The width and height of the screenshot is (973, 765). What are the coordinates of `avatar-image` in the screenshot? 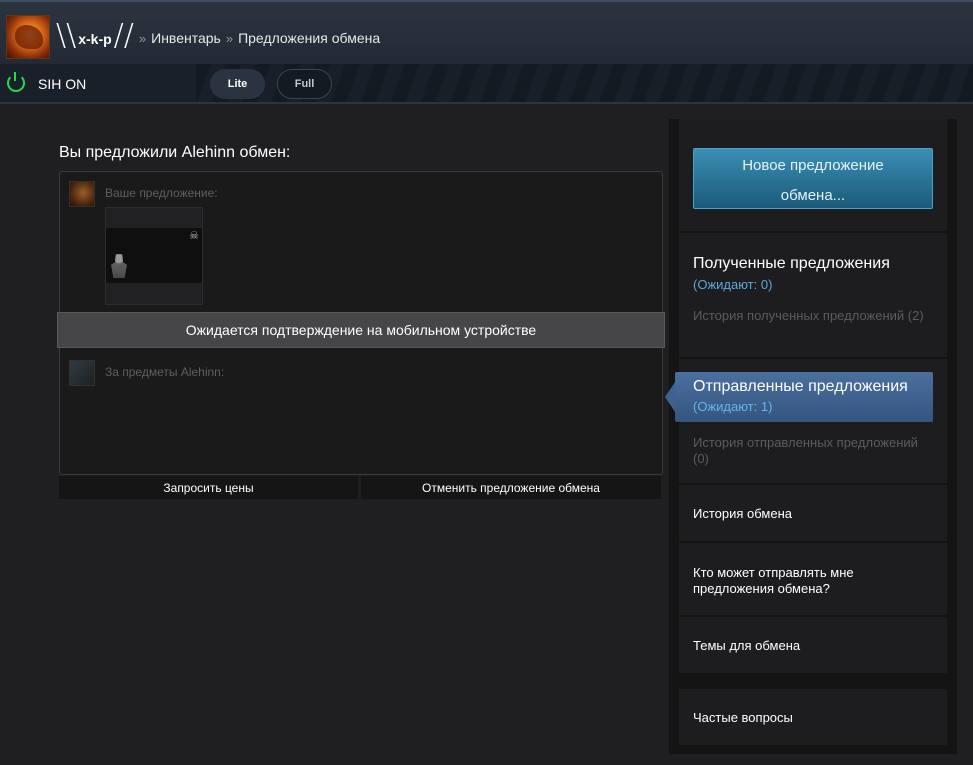 It's located at (29, 37).